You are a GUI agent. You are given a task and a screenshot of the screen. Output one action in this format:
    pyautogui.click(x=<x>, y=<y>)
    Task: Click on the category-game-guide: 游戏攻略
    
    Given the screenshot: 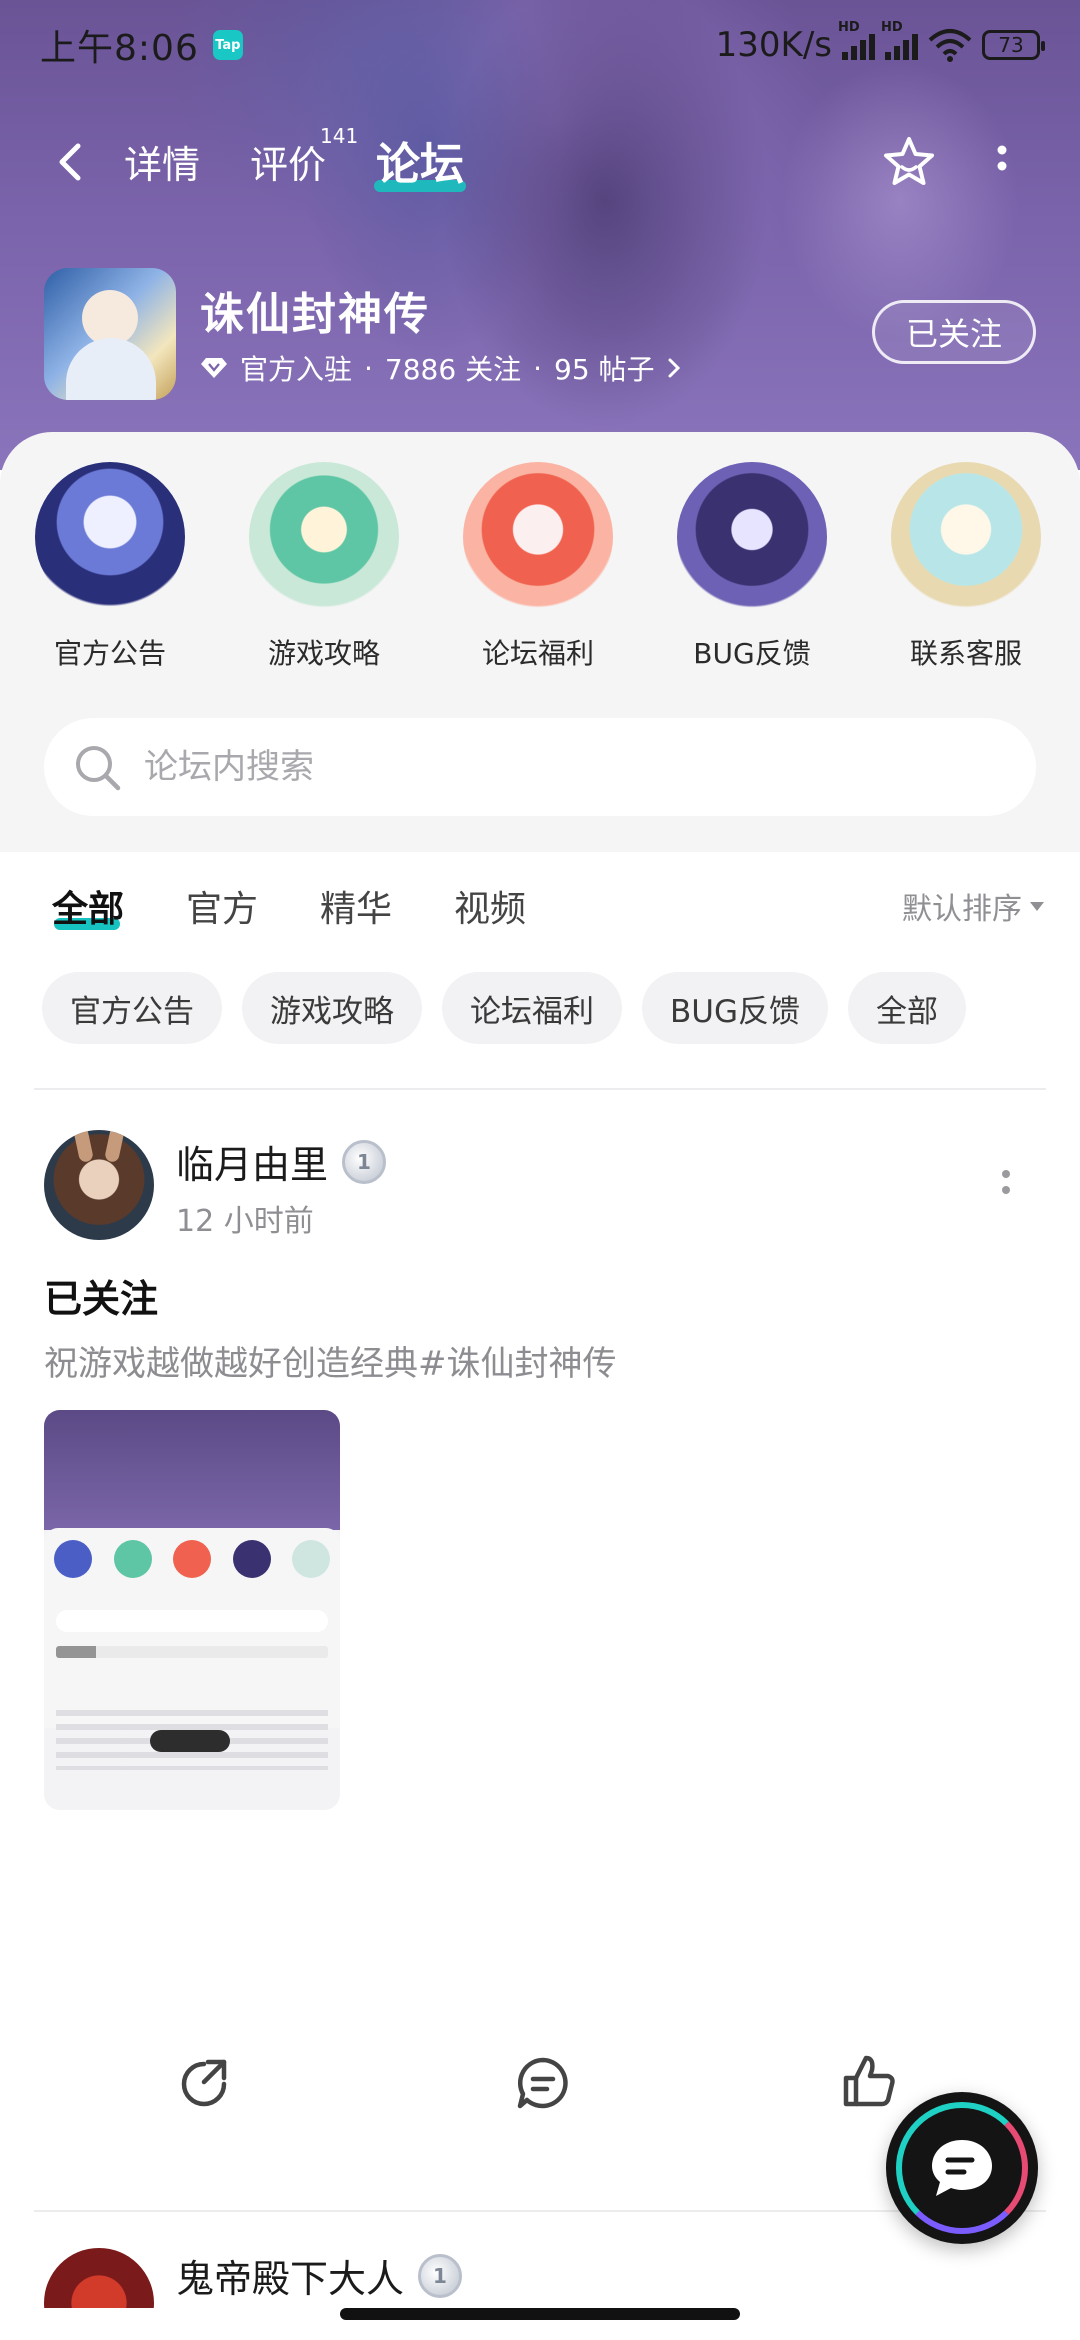 What is the action you would take?
    pyautogui.click(x=324, y=567)
    